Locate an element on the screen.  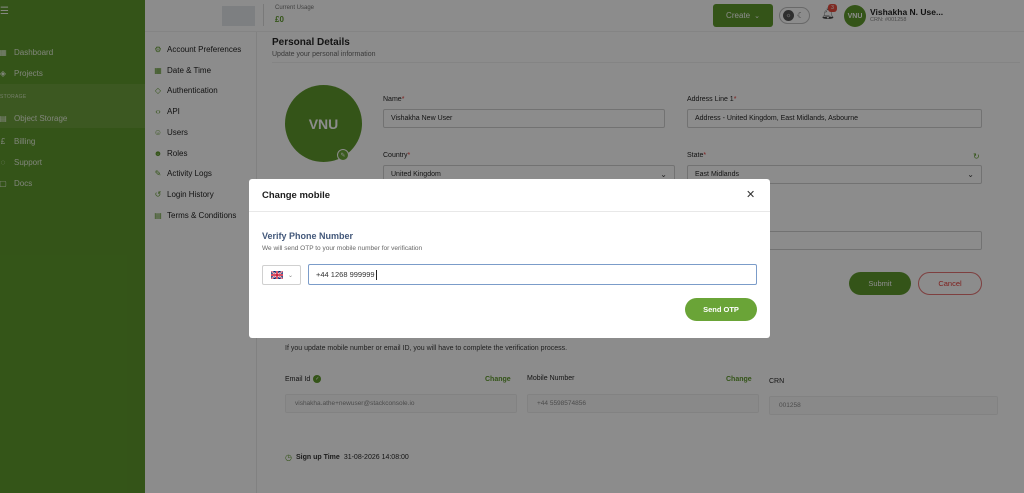
modal-divider is located at coordinates (509, 211).